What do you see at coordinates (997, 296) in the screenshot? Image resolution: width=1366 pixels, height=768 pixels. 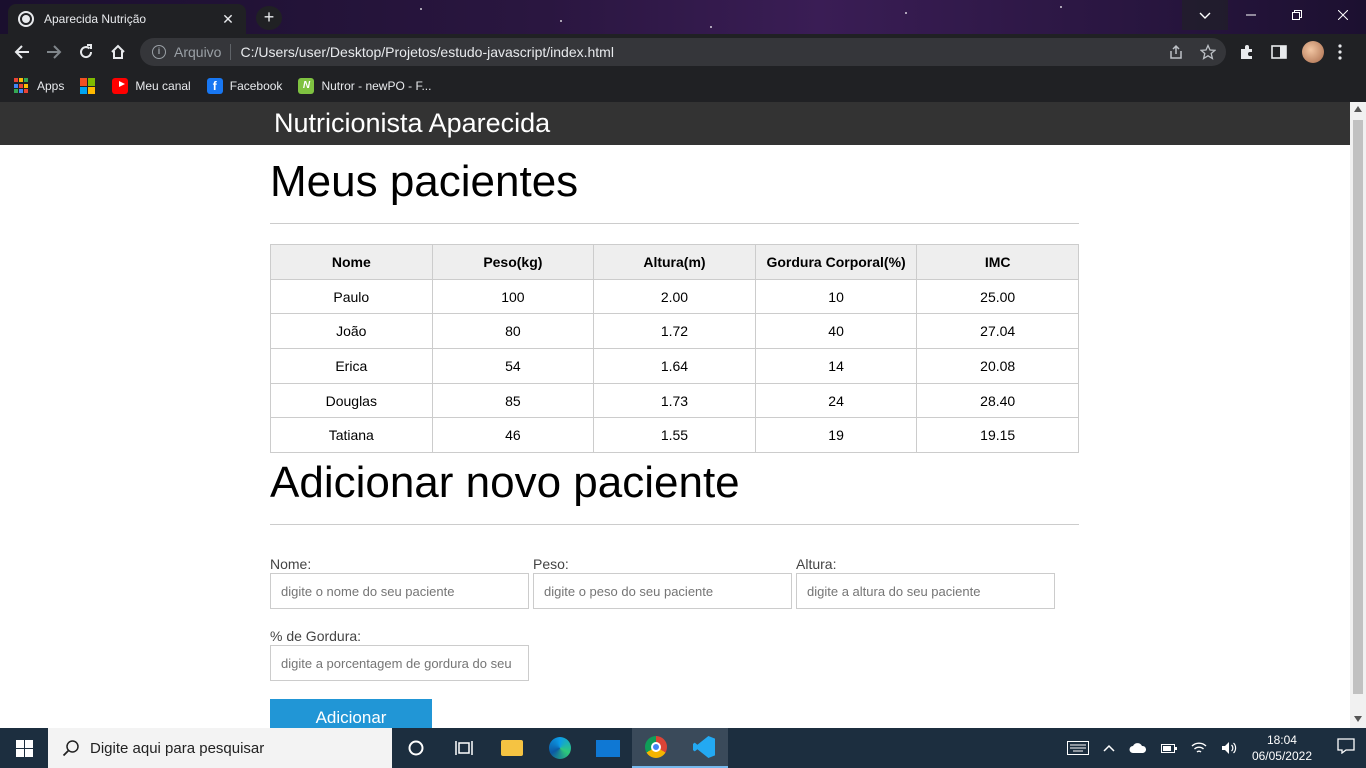 I see `cell-imc: 25.00` at bounding box center [997, 296].